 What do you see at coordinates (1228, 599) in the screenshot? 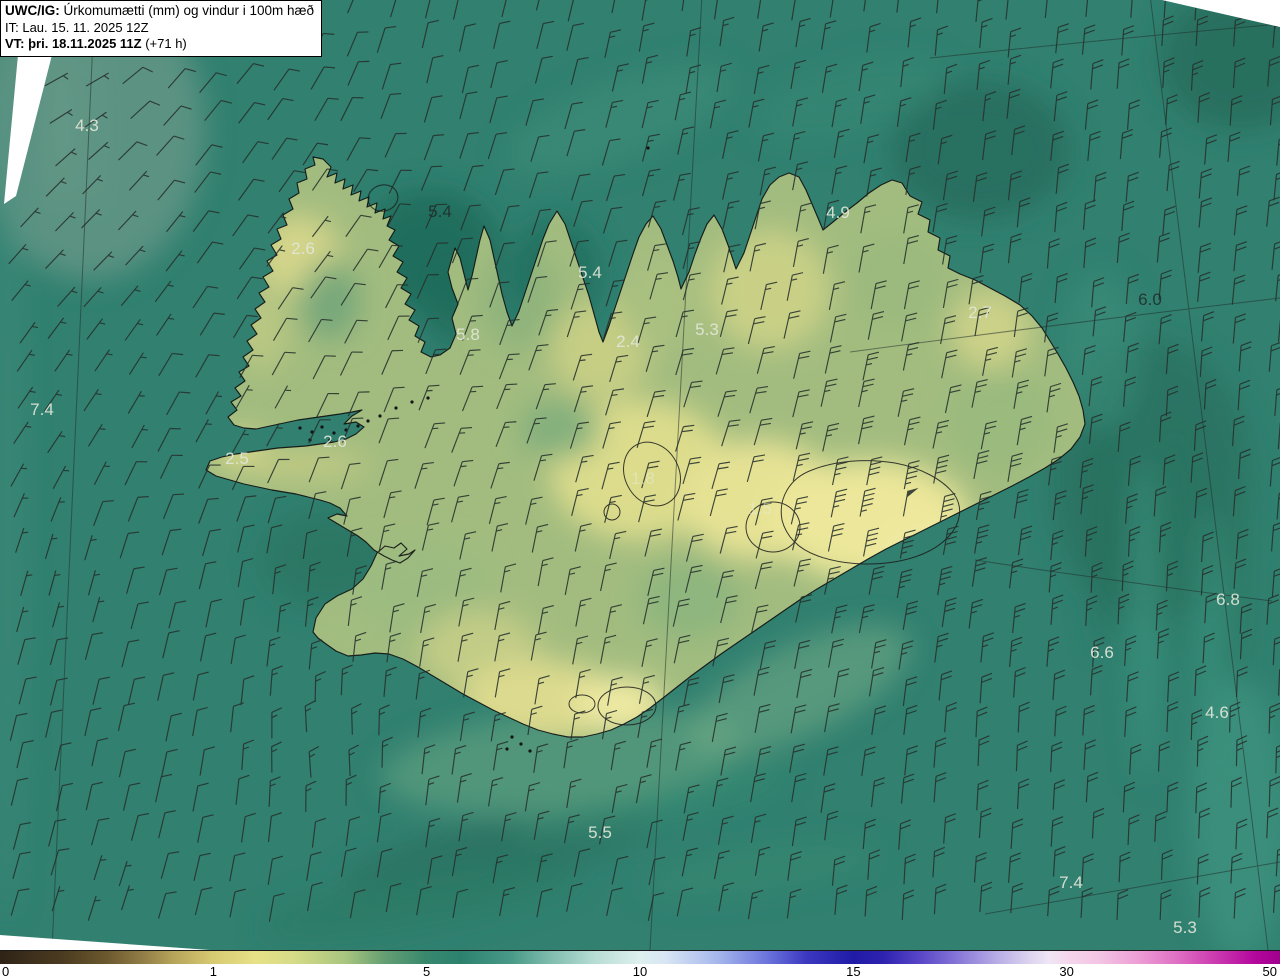
I see `map-value-label: 6.8` at bounding box center [1228, 599].